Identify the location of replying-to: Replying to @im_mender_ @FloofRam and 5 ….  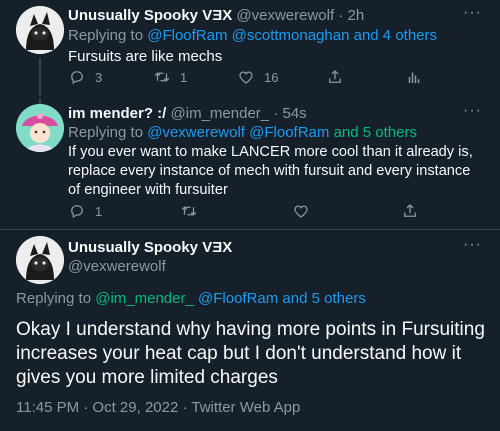
(191, 299).